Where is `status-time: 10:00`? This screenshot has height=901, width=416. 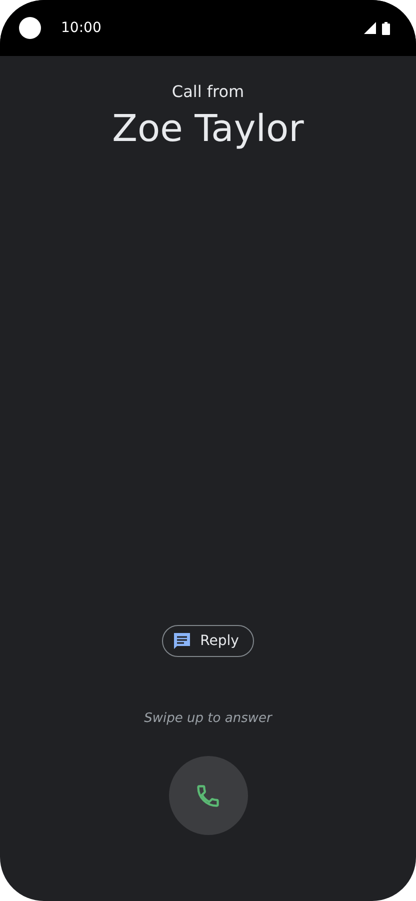 status-time: 10:00 is located at coordinates (81, 28).